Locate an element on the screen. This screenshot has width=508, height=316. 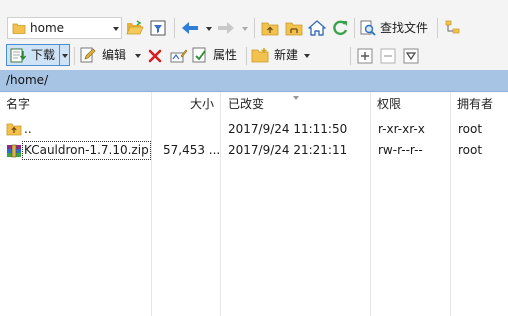
back-history-chevron-icon is located at coordinates (209, 29).